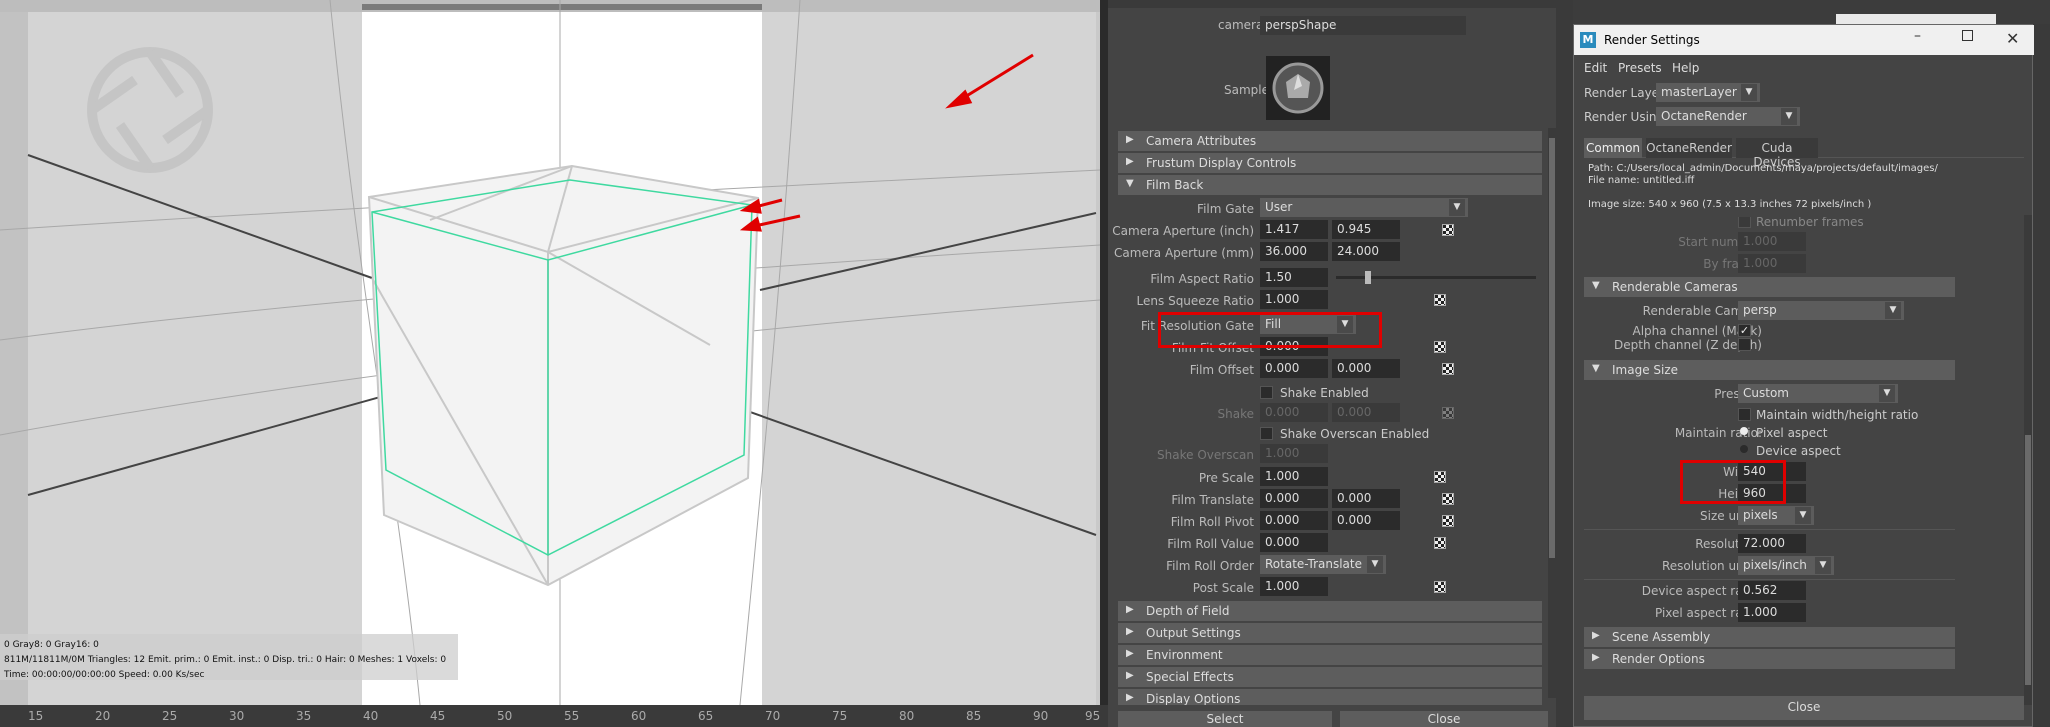 Image resolution: width=2050 pixels, height=727 pixels. I want to click on aperture-mm-y-field: 24.000, so click(1366, 251).